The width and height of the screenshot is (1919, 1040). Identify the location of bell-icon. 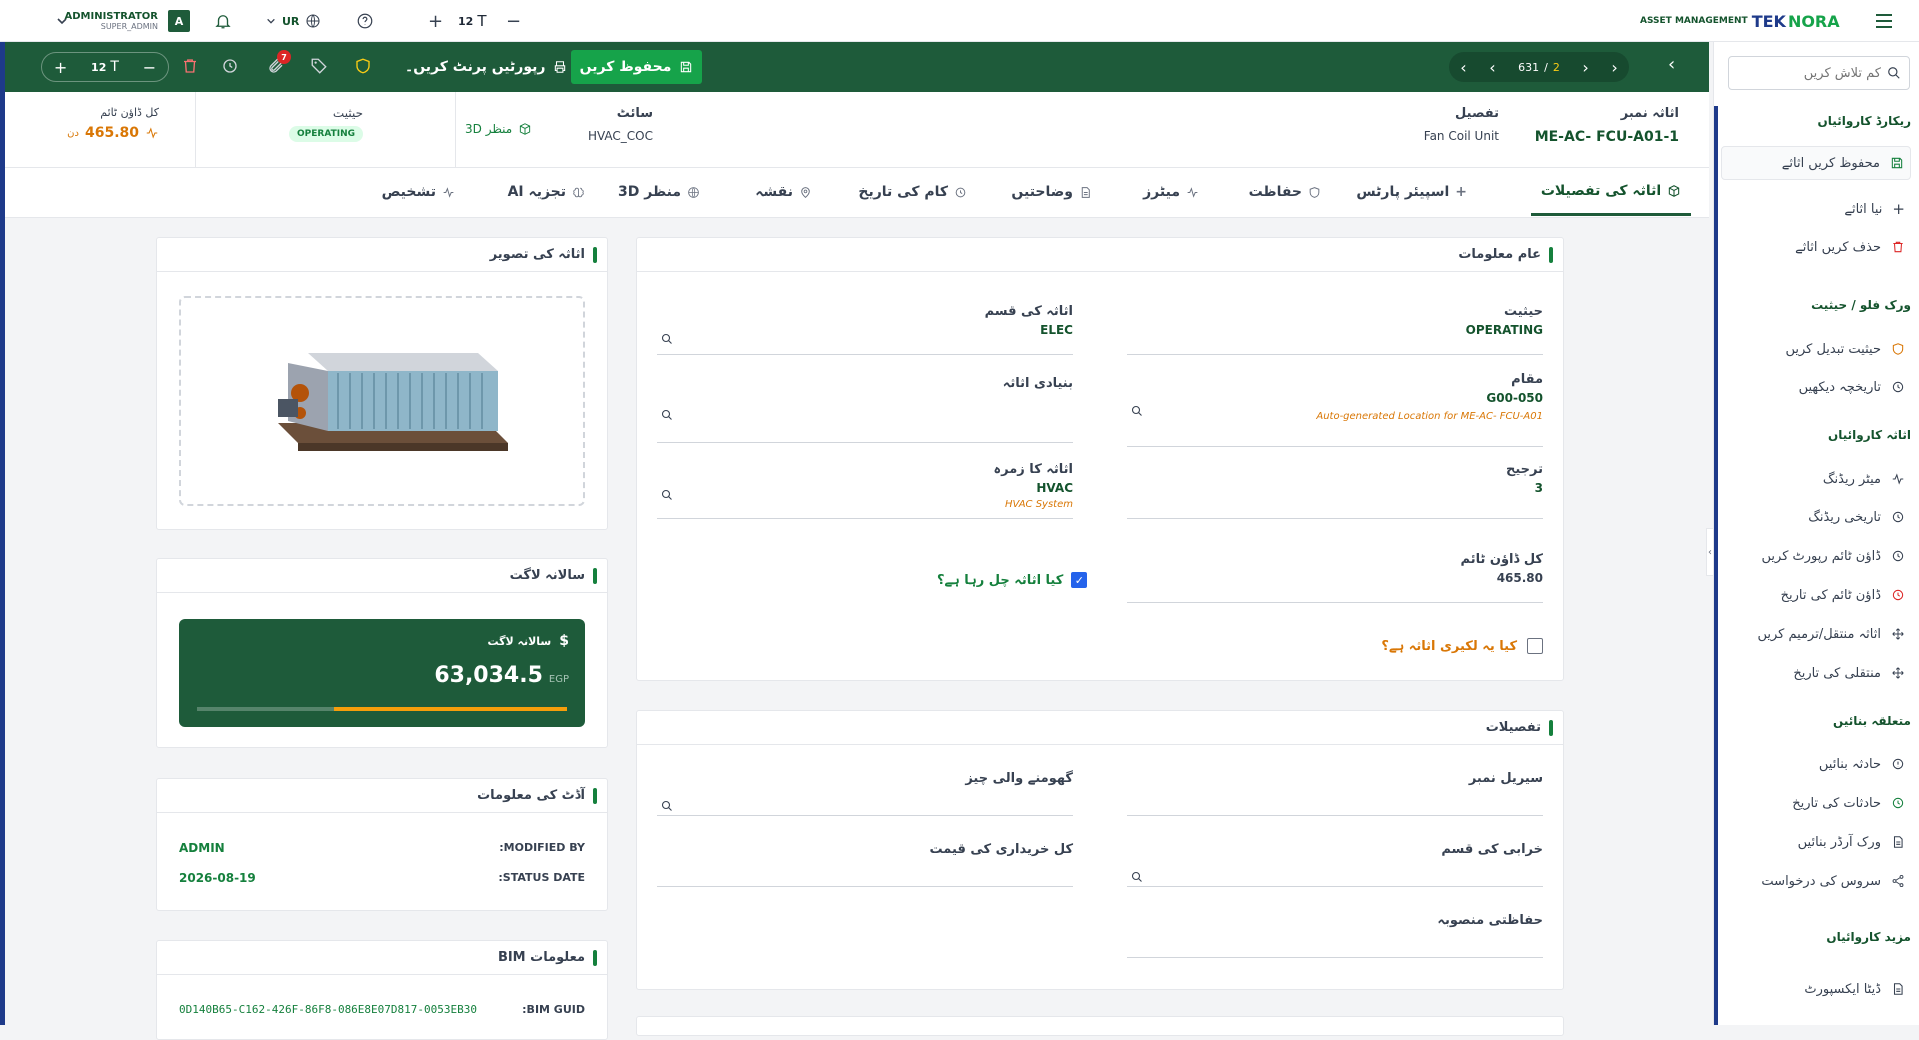
(223, 21).